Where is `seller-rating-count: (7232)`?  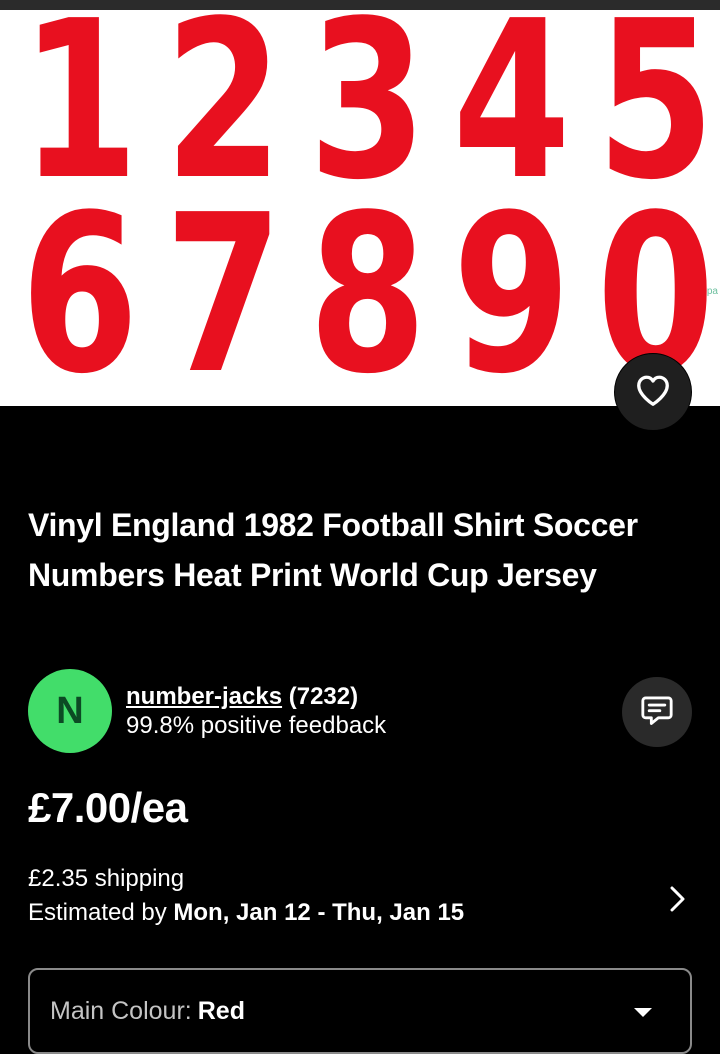
seller-rating-count: (7232) is located at coordinates (323, 696).